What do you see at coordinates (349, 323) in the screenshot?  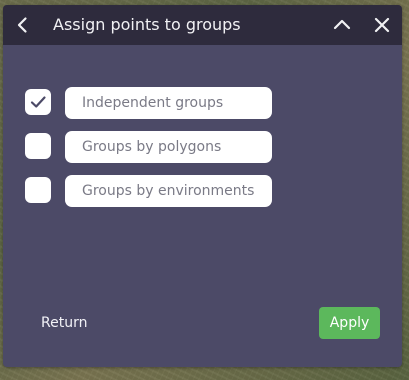 I see `apply-button: Apply` at bounding box center [349, 323].